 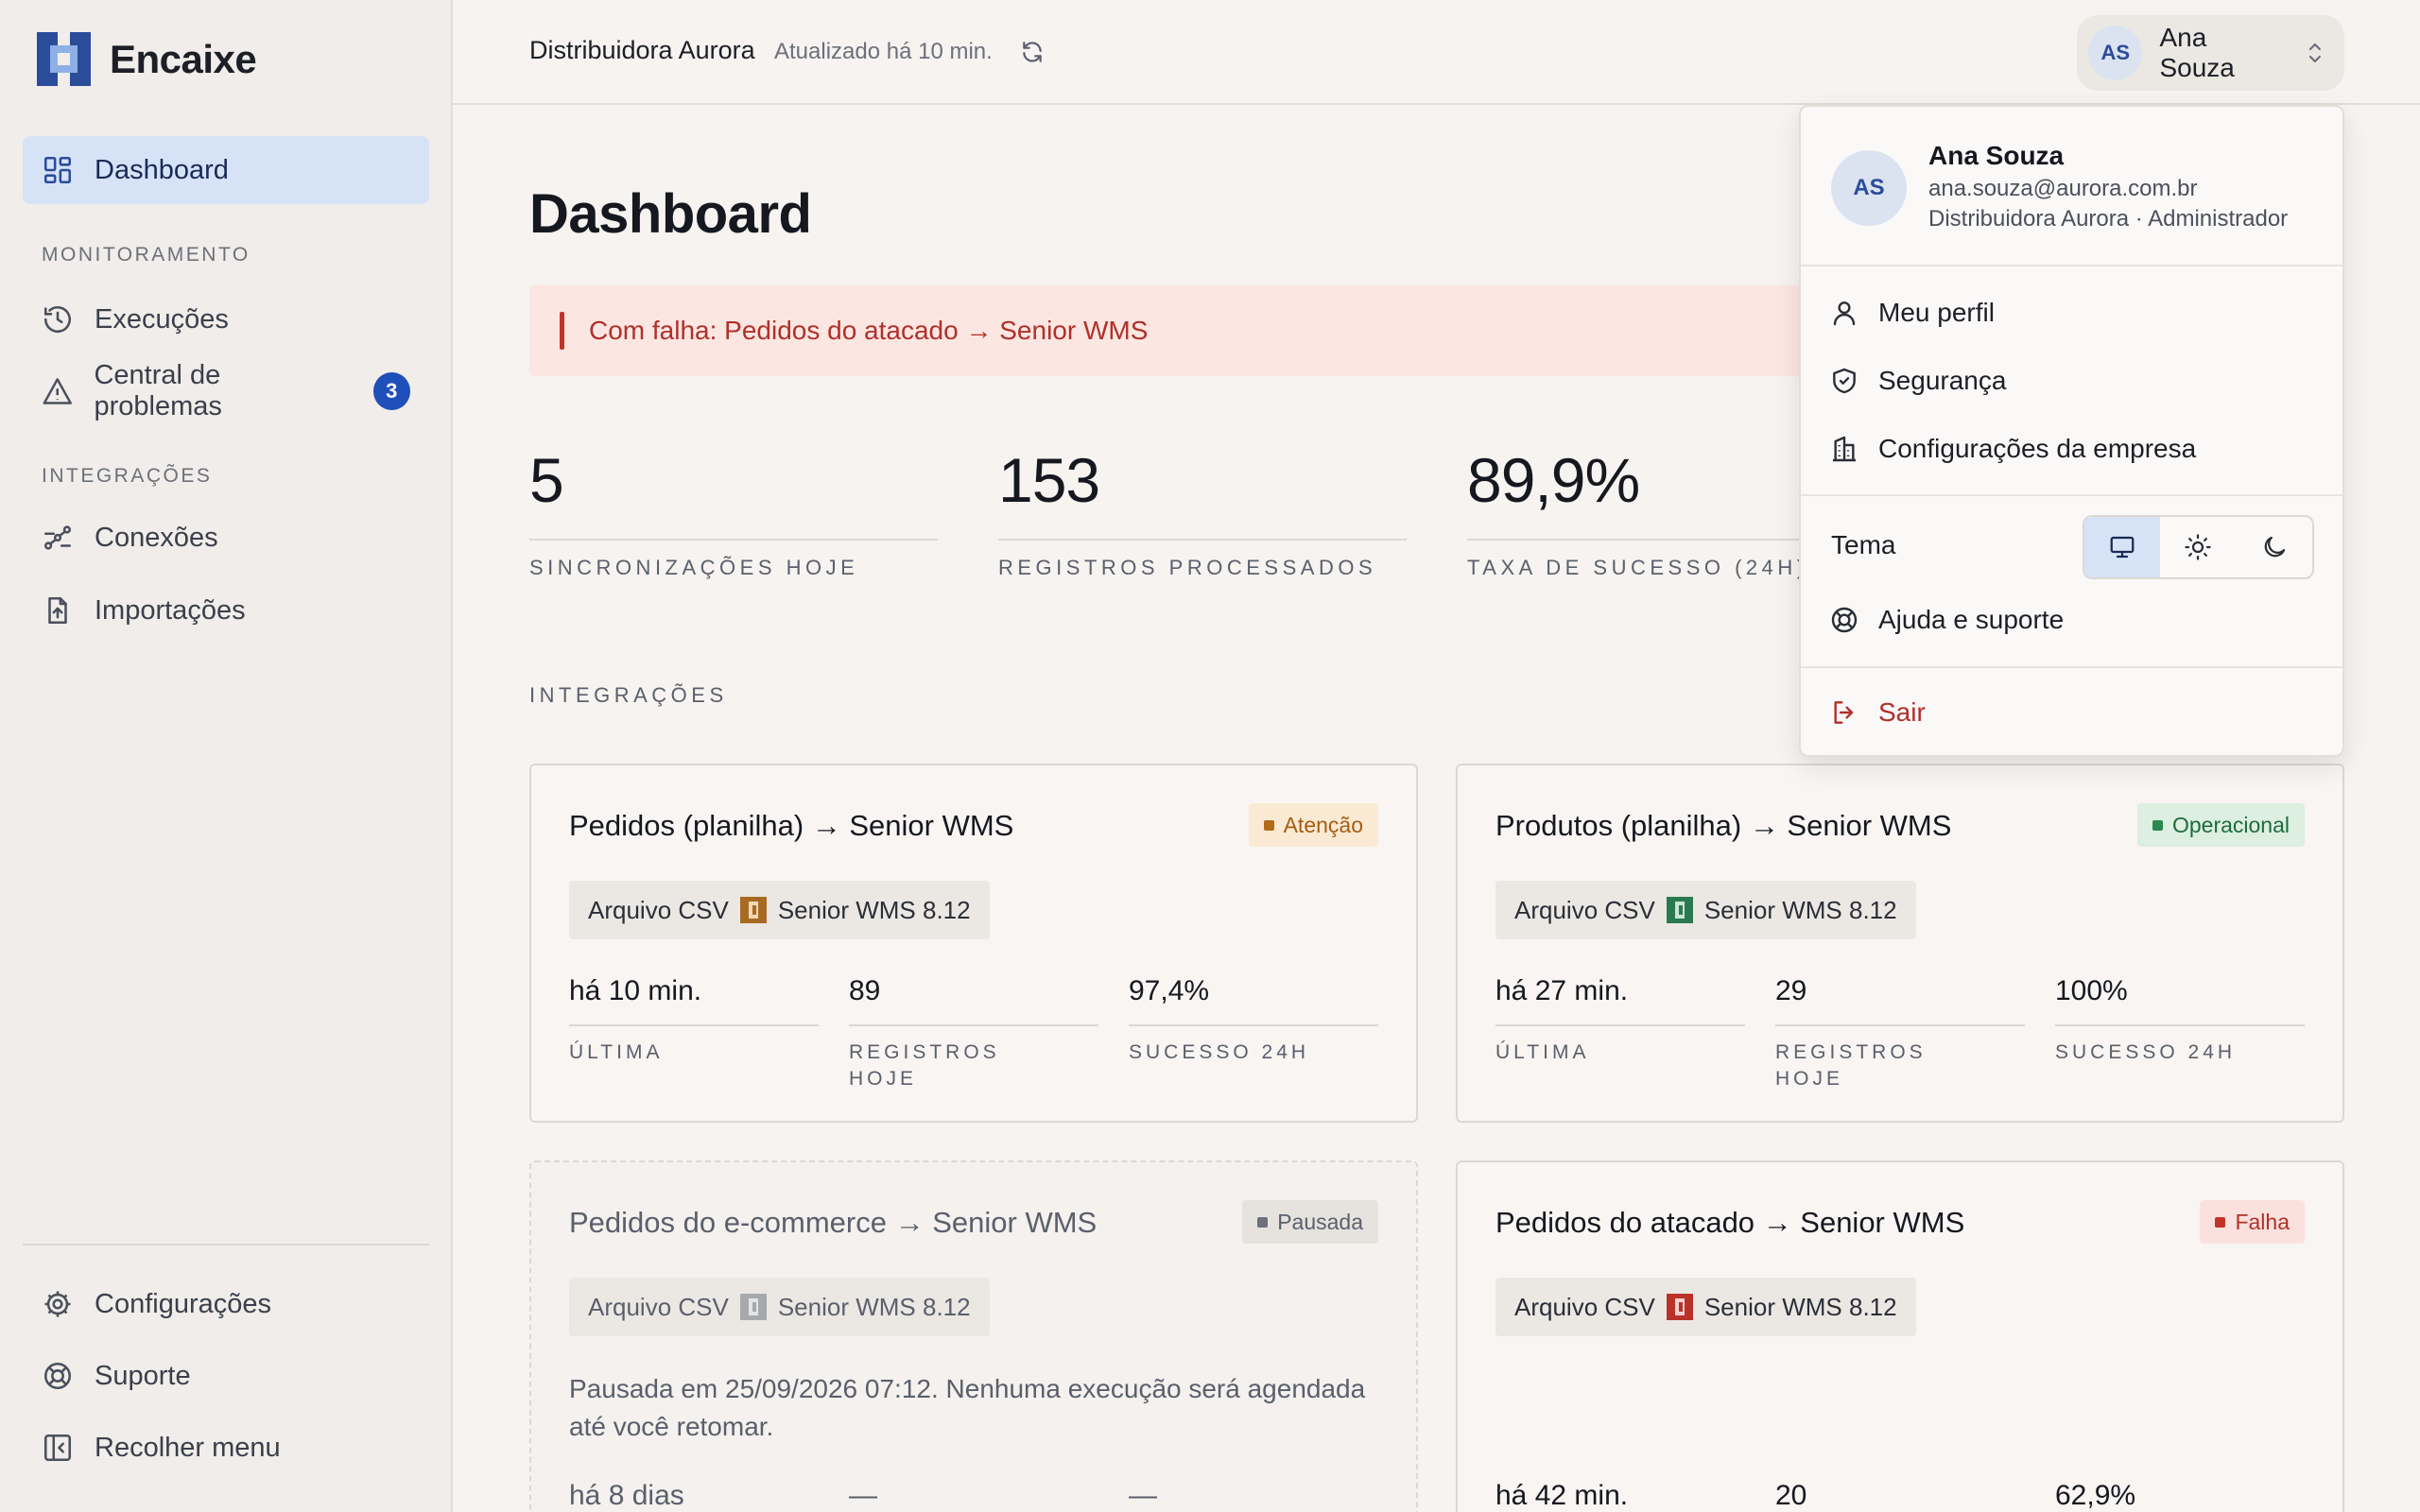 I want to click on user-name: Ana Souza, so click(x=2197, y=52).